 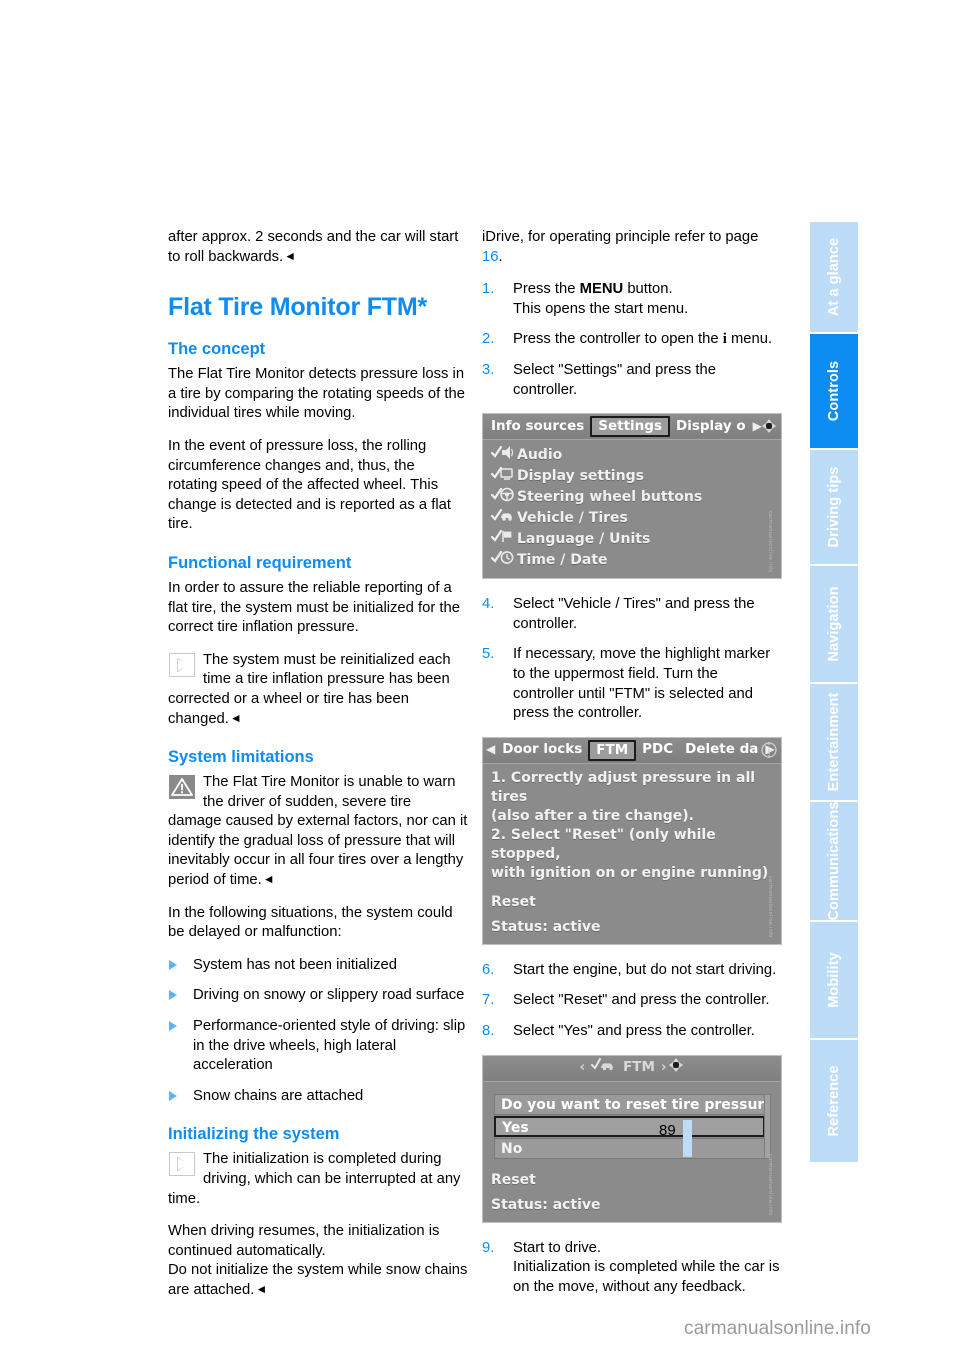 I want to click on idrive-tab-settings: Settings, so click(x=630, y=427).